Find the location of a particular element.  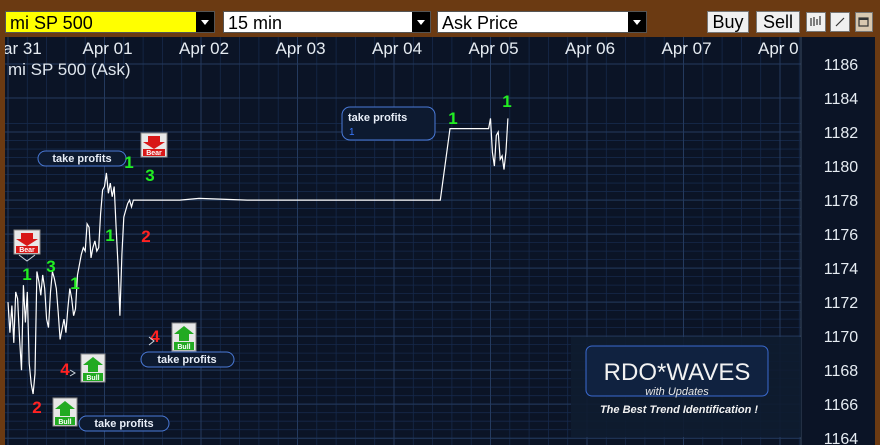

y-tick-label: 1180 is located at coordinates (841, 167).